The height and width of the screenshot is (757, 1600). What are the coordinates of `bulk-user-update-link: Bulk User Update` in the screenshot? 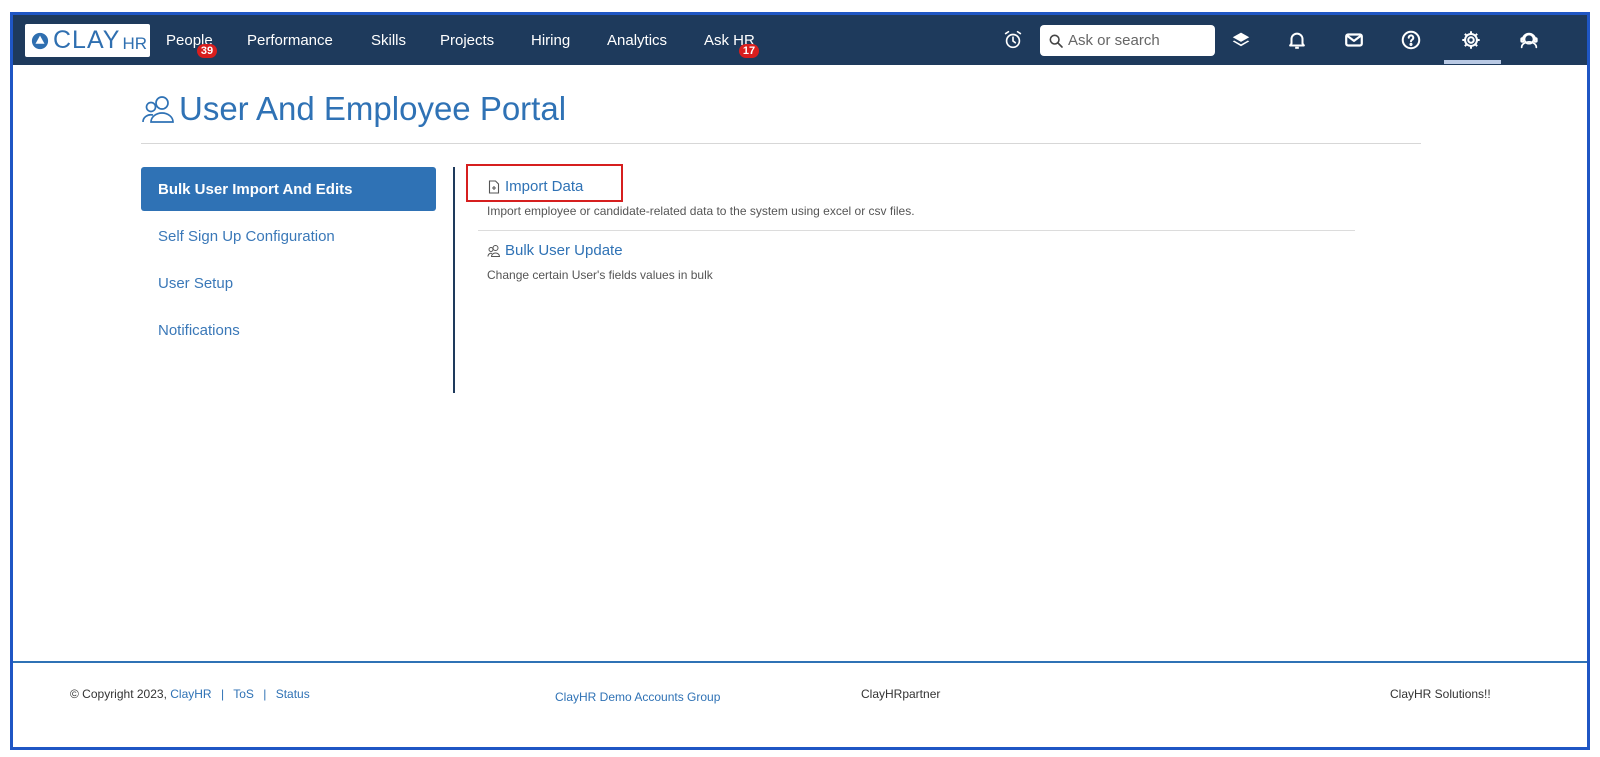 It's located at (555, 250).